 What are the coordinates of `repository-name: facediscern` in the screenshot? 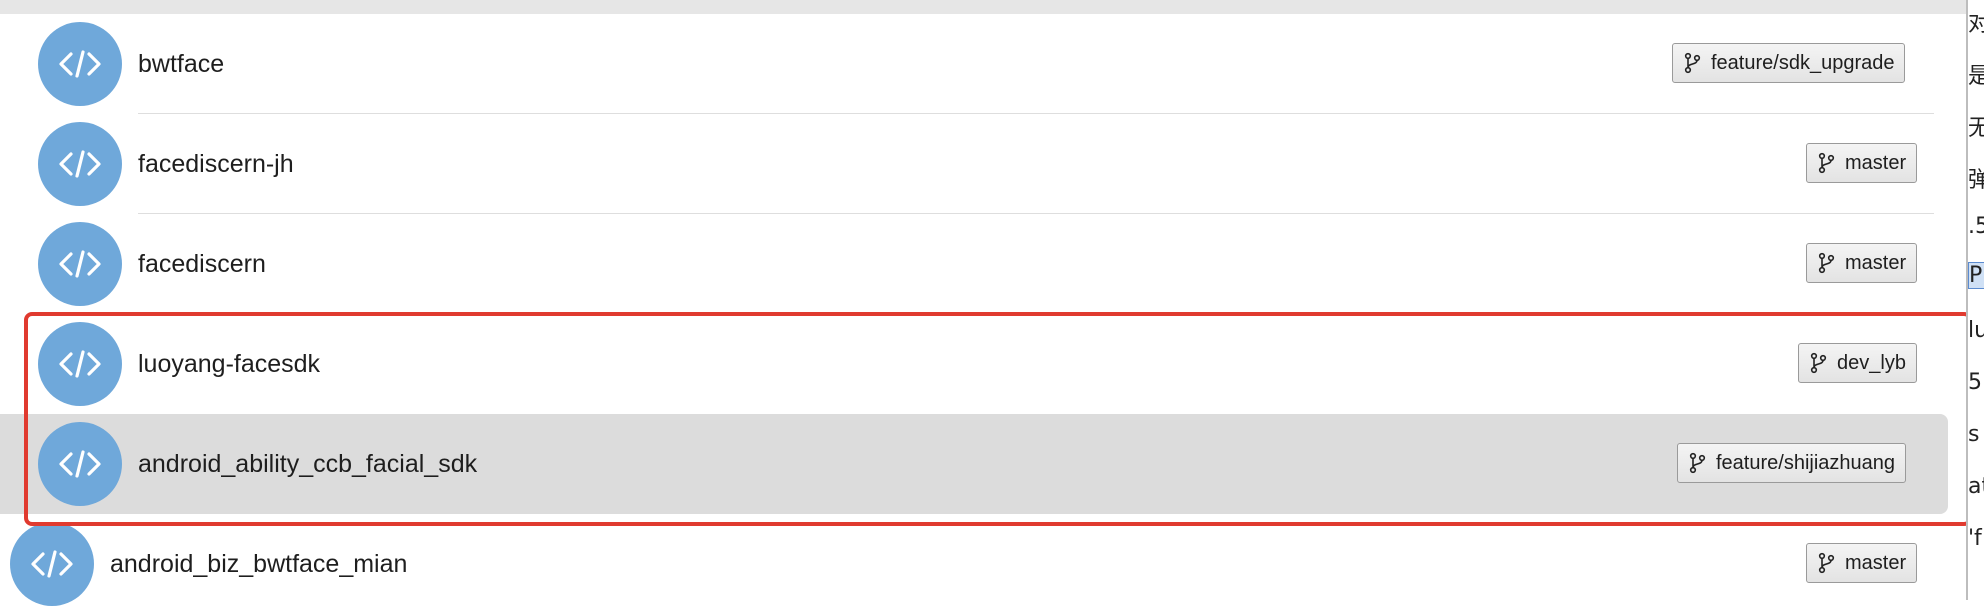 It's located at (202, 264).